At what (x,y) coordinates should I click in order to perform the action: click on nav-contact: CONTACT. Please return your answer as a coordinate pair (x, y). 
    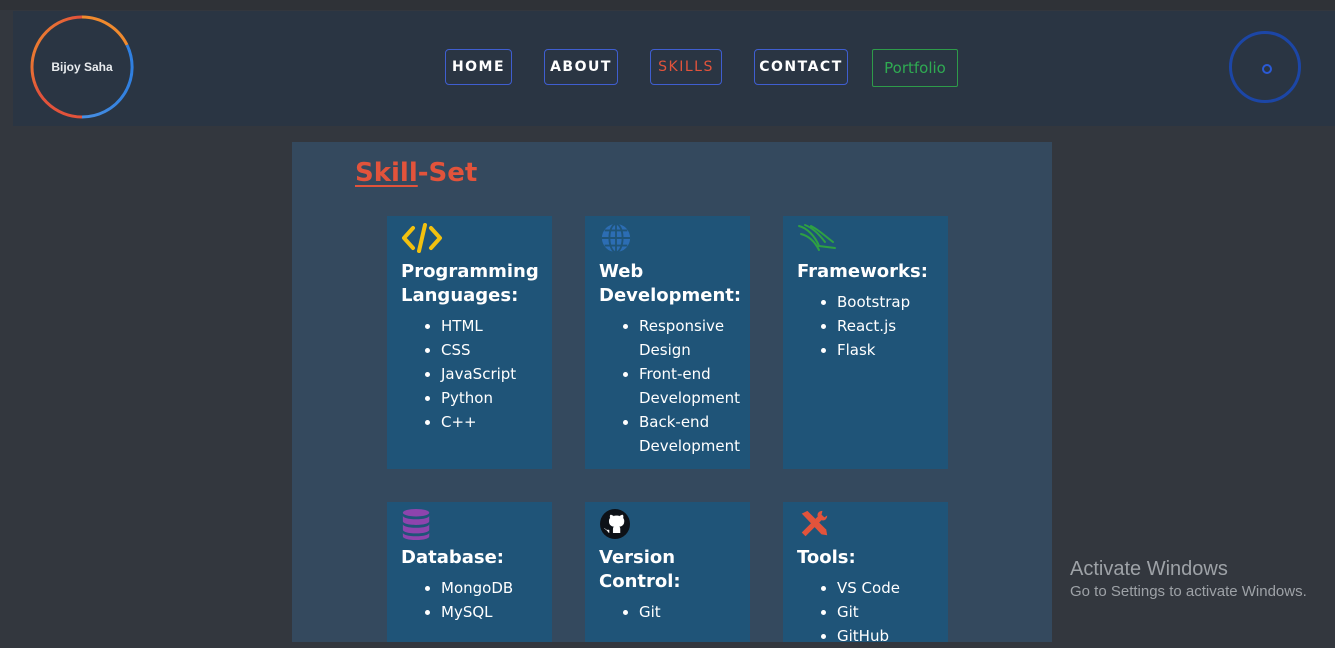
    Looking at the image, I should click on (801, 67).